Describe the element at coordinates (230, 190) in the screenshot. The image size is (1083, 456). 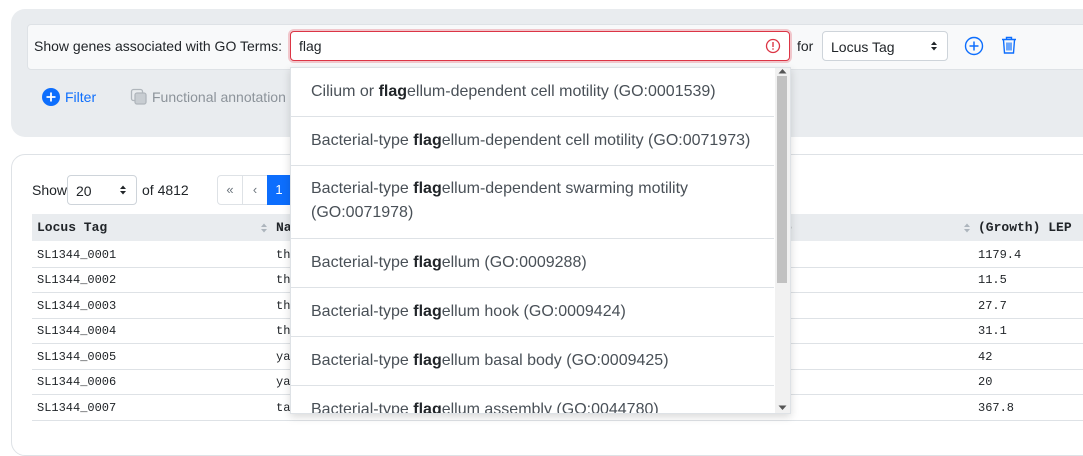
I see `first-page-button: «` at that location.